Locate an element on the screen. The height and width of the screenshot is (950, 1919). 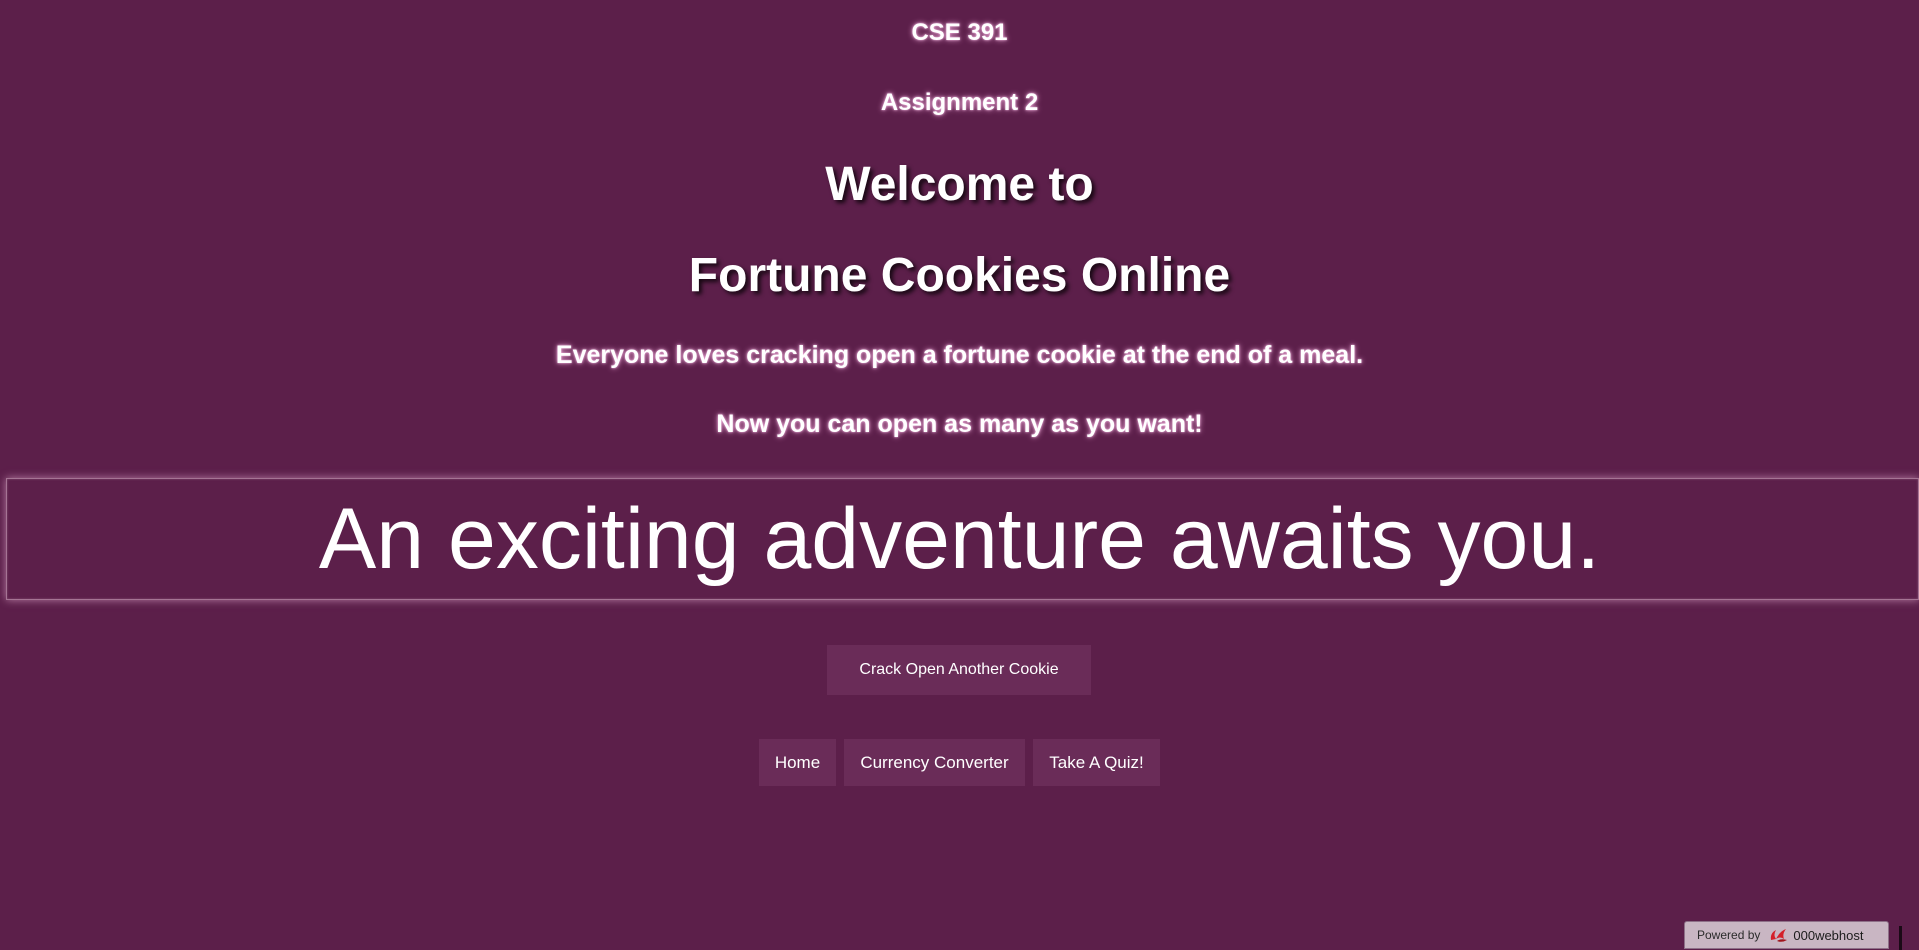
nav-home-button: Home is located at coordinates (797, 762).